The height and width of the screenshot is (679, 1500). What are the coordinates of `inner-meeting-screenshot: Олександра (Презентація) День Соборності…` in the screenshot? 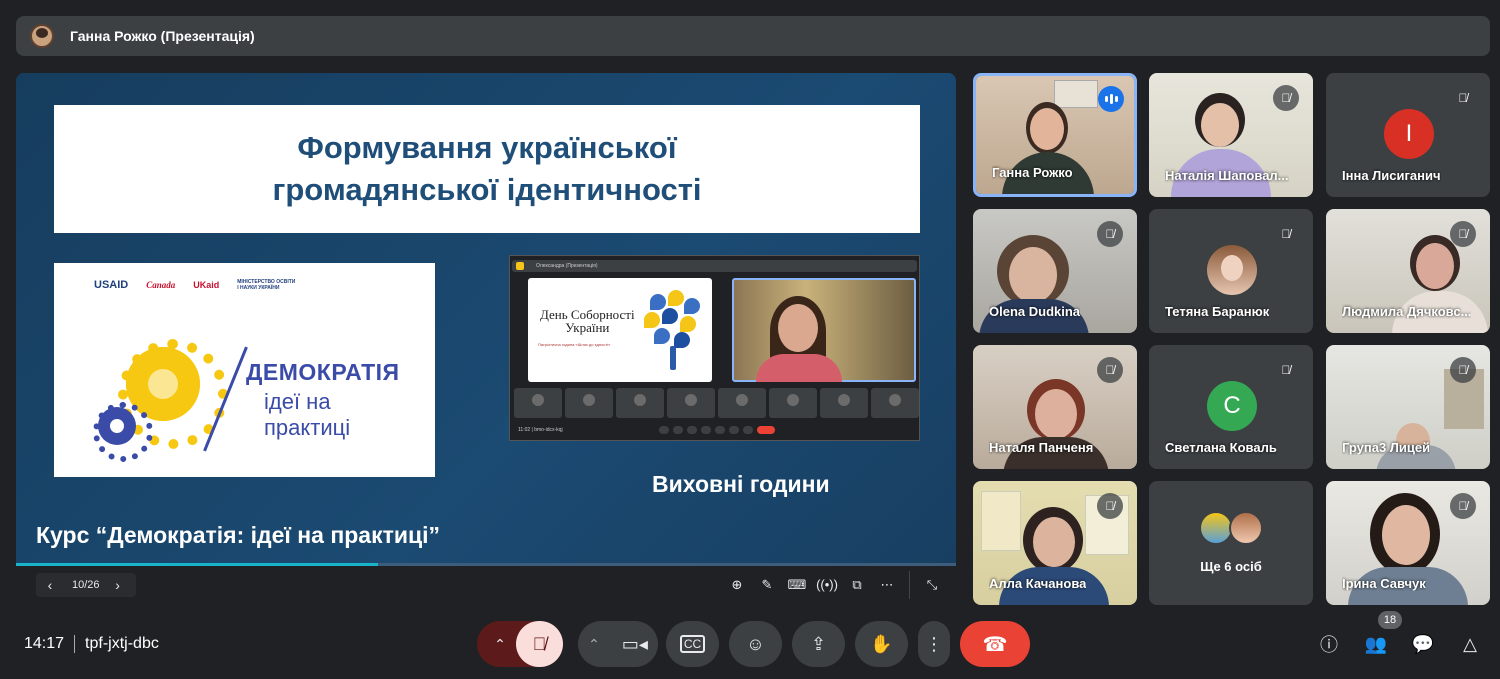 It's located at (714, 348).